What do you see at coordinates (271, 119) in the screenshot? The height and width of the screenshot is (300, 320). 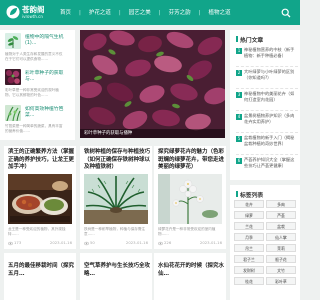 I see `list-item-title: 盆景树植物养护知识（多肉花卉实用养护）` at bounding box center [271, 119].